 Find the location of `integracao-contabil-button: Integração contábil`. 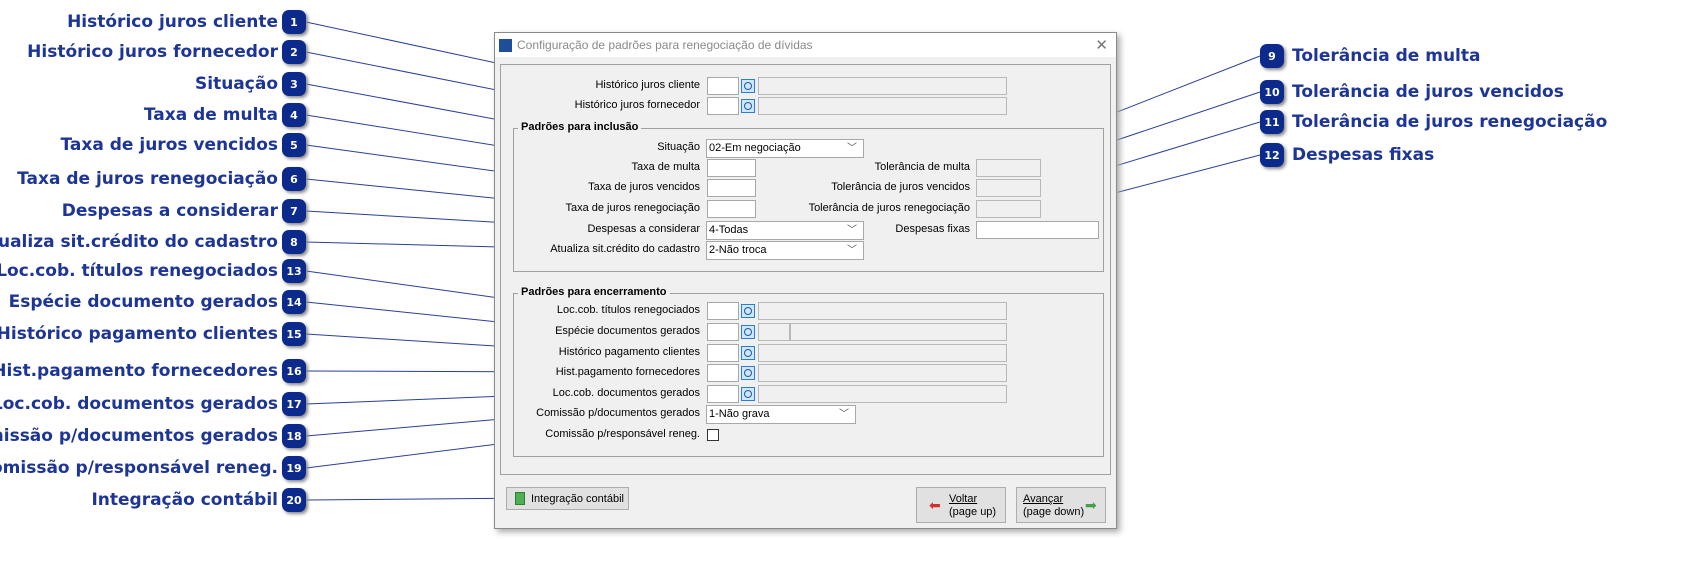

integracao-contabil-button: Integração contábil is located at coordinates (567, 498).